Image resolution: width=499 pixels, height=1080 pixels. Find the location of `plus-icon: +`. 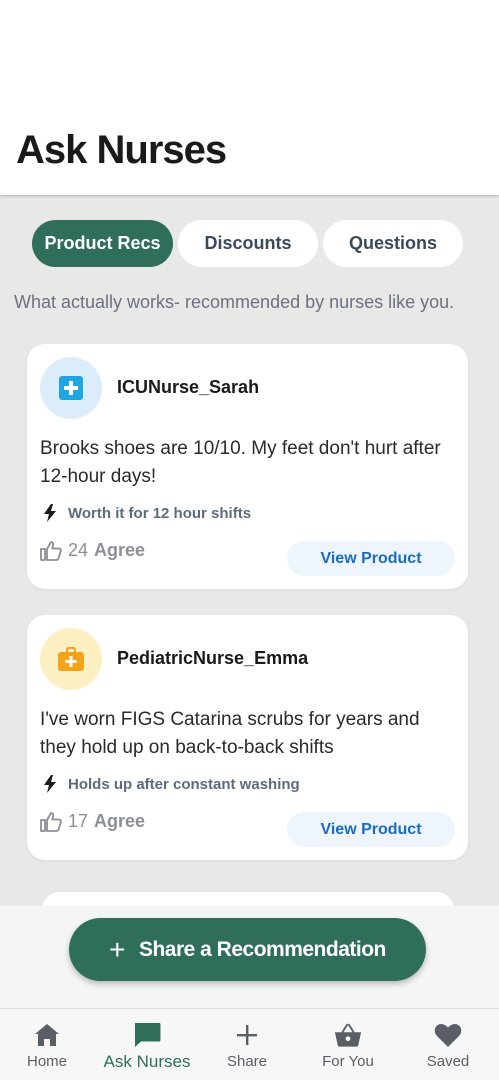

plus-icon: + is located at coordinates (117, 949).